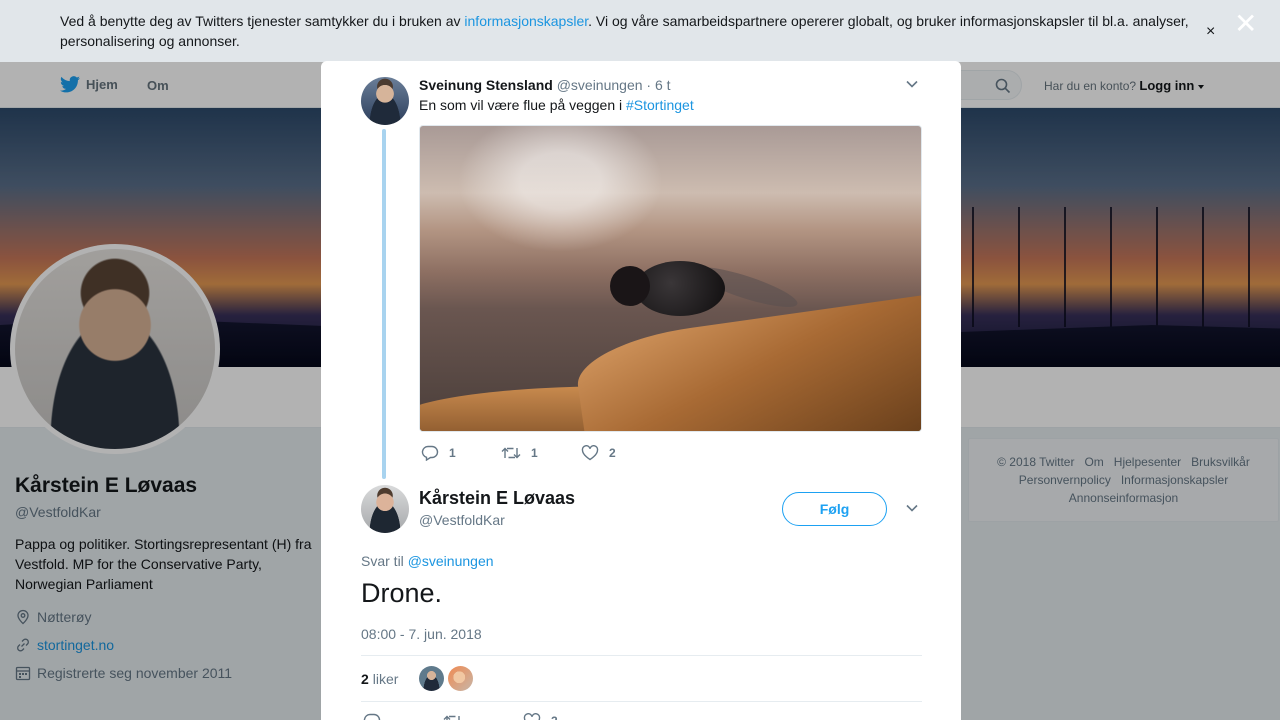 This screenshot has width=1280, height=720. What do you see at coordinates (641, 678) in the screenshot?
I see `likes-summary: 2 liker` at bounding box center [641, 678].